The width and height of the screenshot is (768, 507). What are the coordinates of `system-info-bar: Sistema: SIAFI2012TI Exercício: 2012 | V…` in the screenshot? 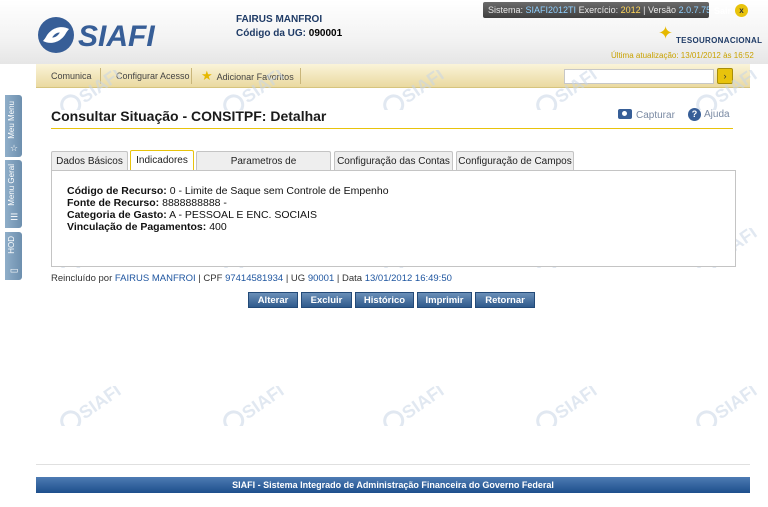 It's located at (596, 10).